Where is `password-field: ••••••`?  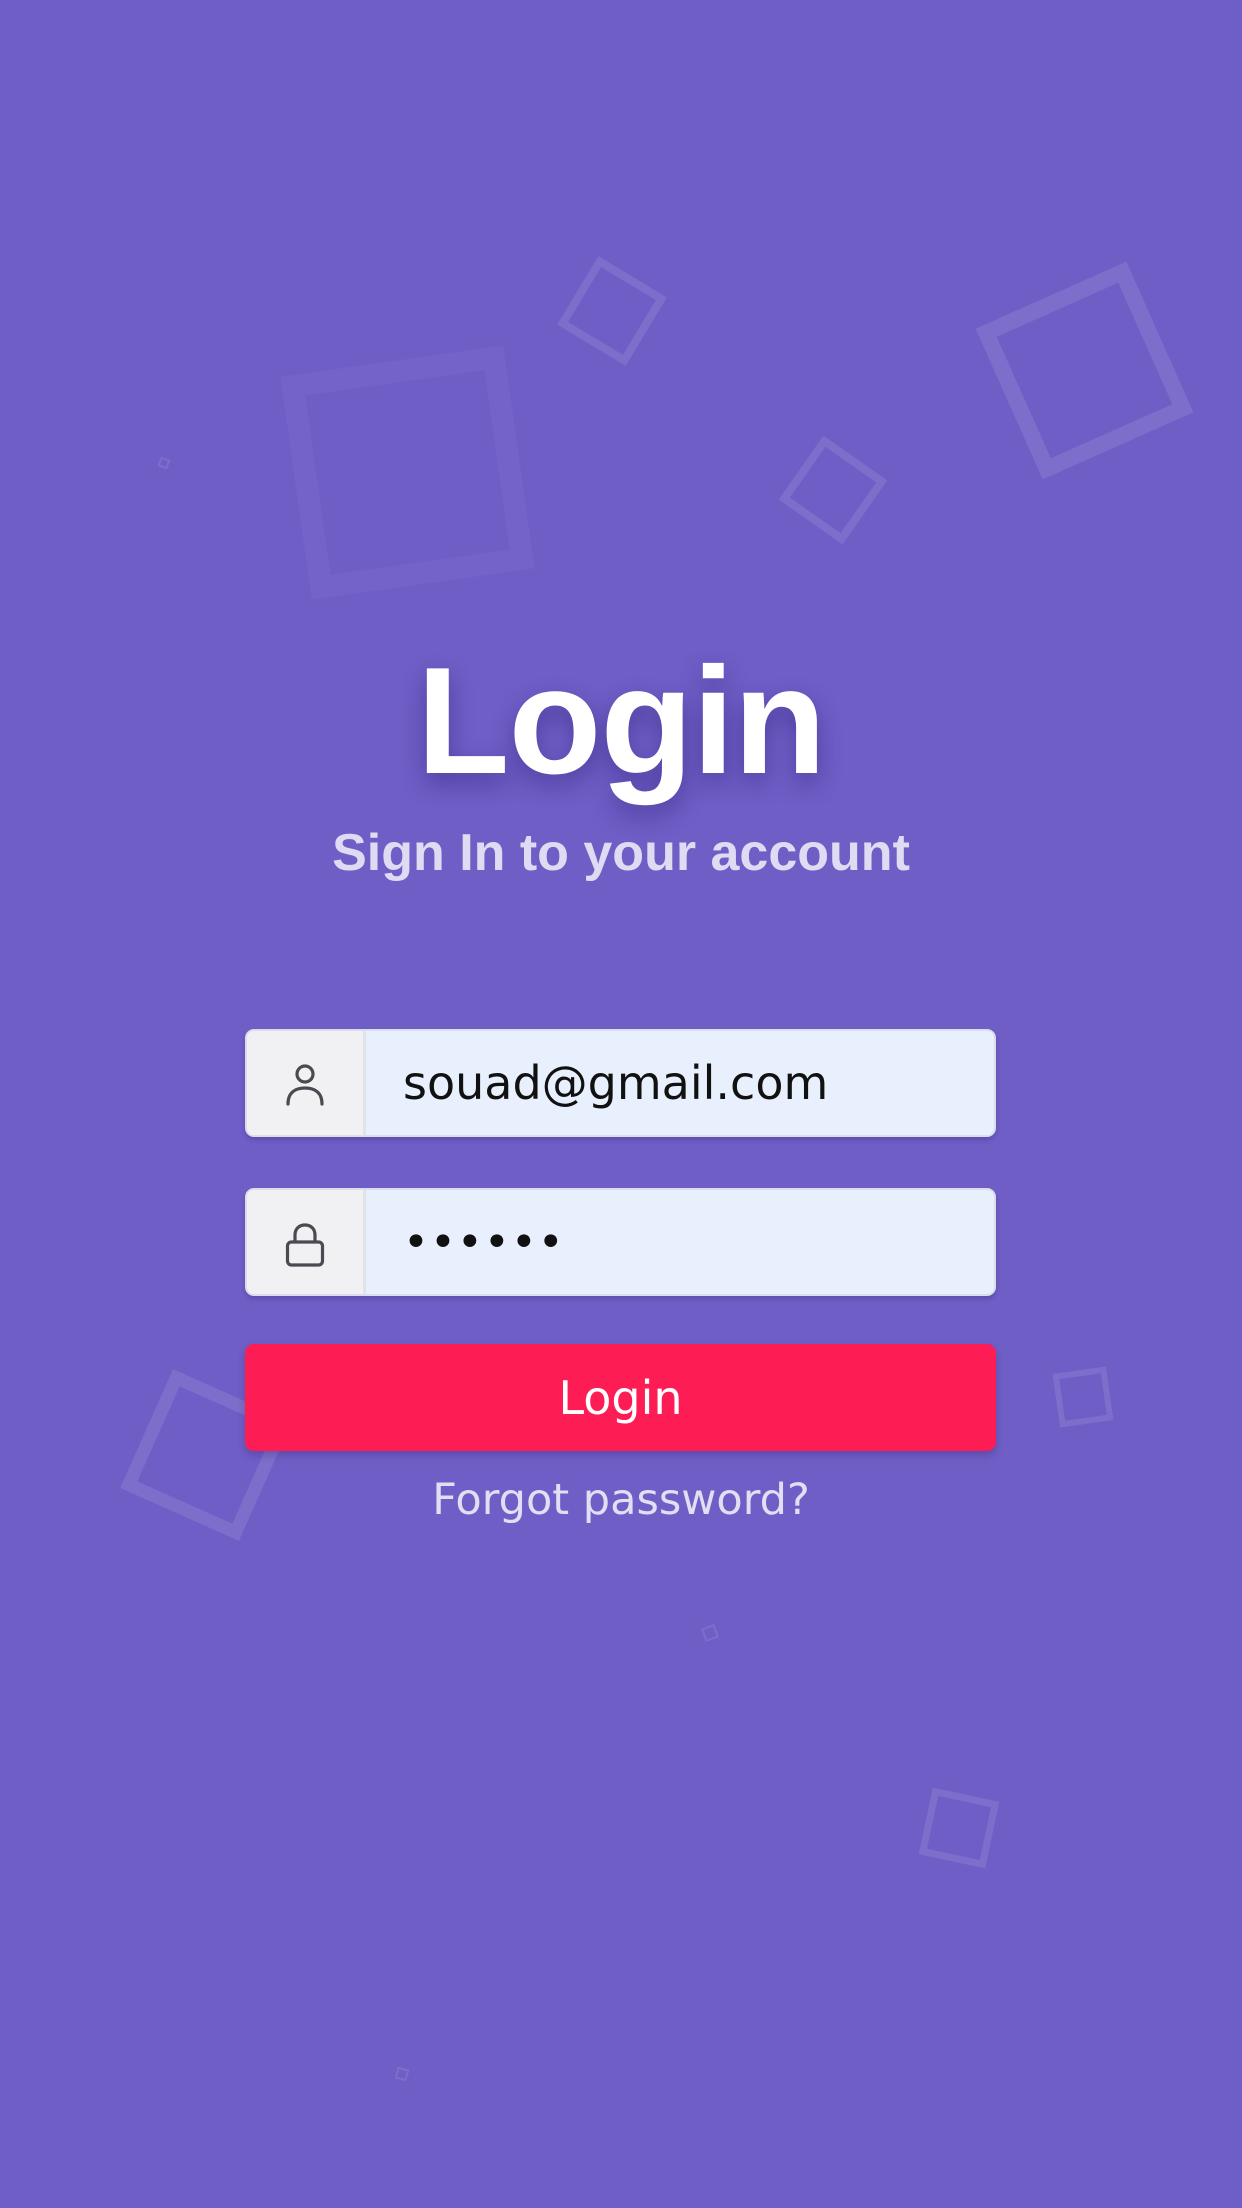
password-field: •••••• is located at coordinates (620, 1242).